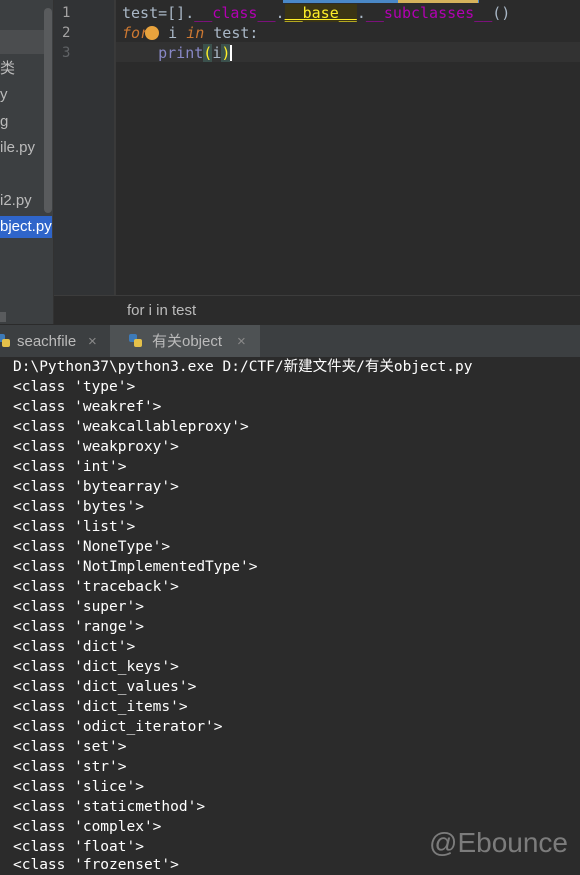  Describe the element at coordinates (96, 447) in the screenshot. I see `console-line: <class 'weakproxy'>` at that location.